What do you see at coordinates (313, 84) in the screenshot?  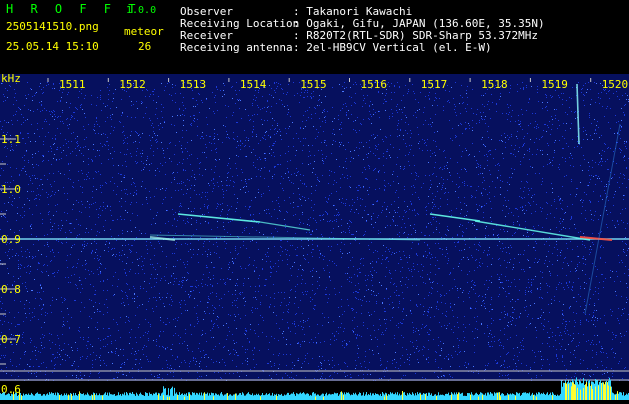 I see `x-tick-label: 1515` at bounding box center [313, 84].